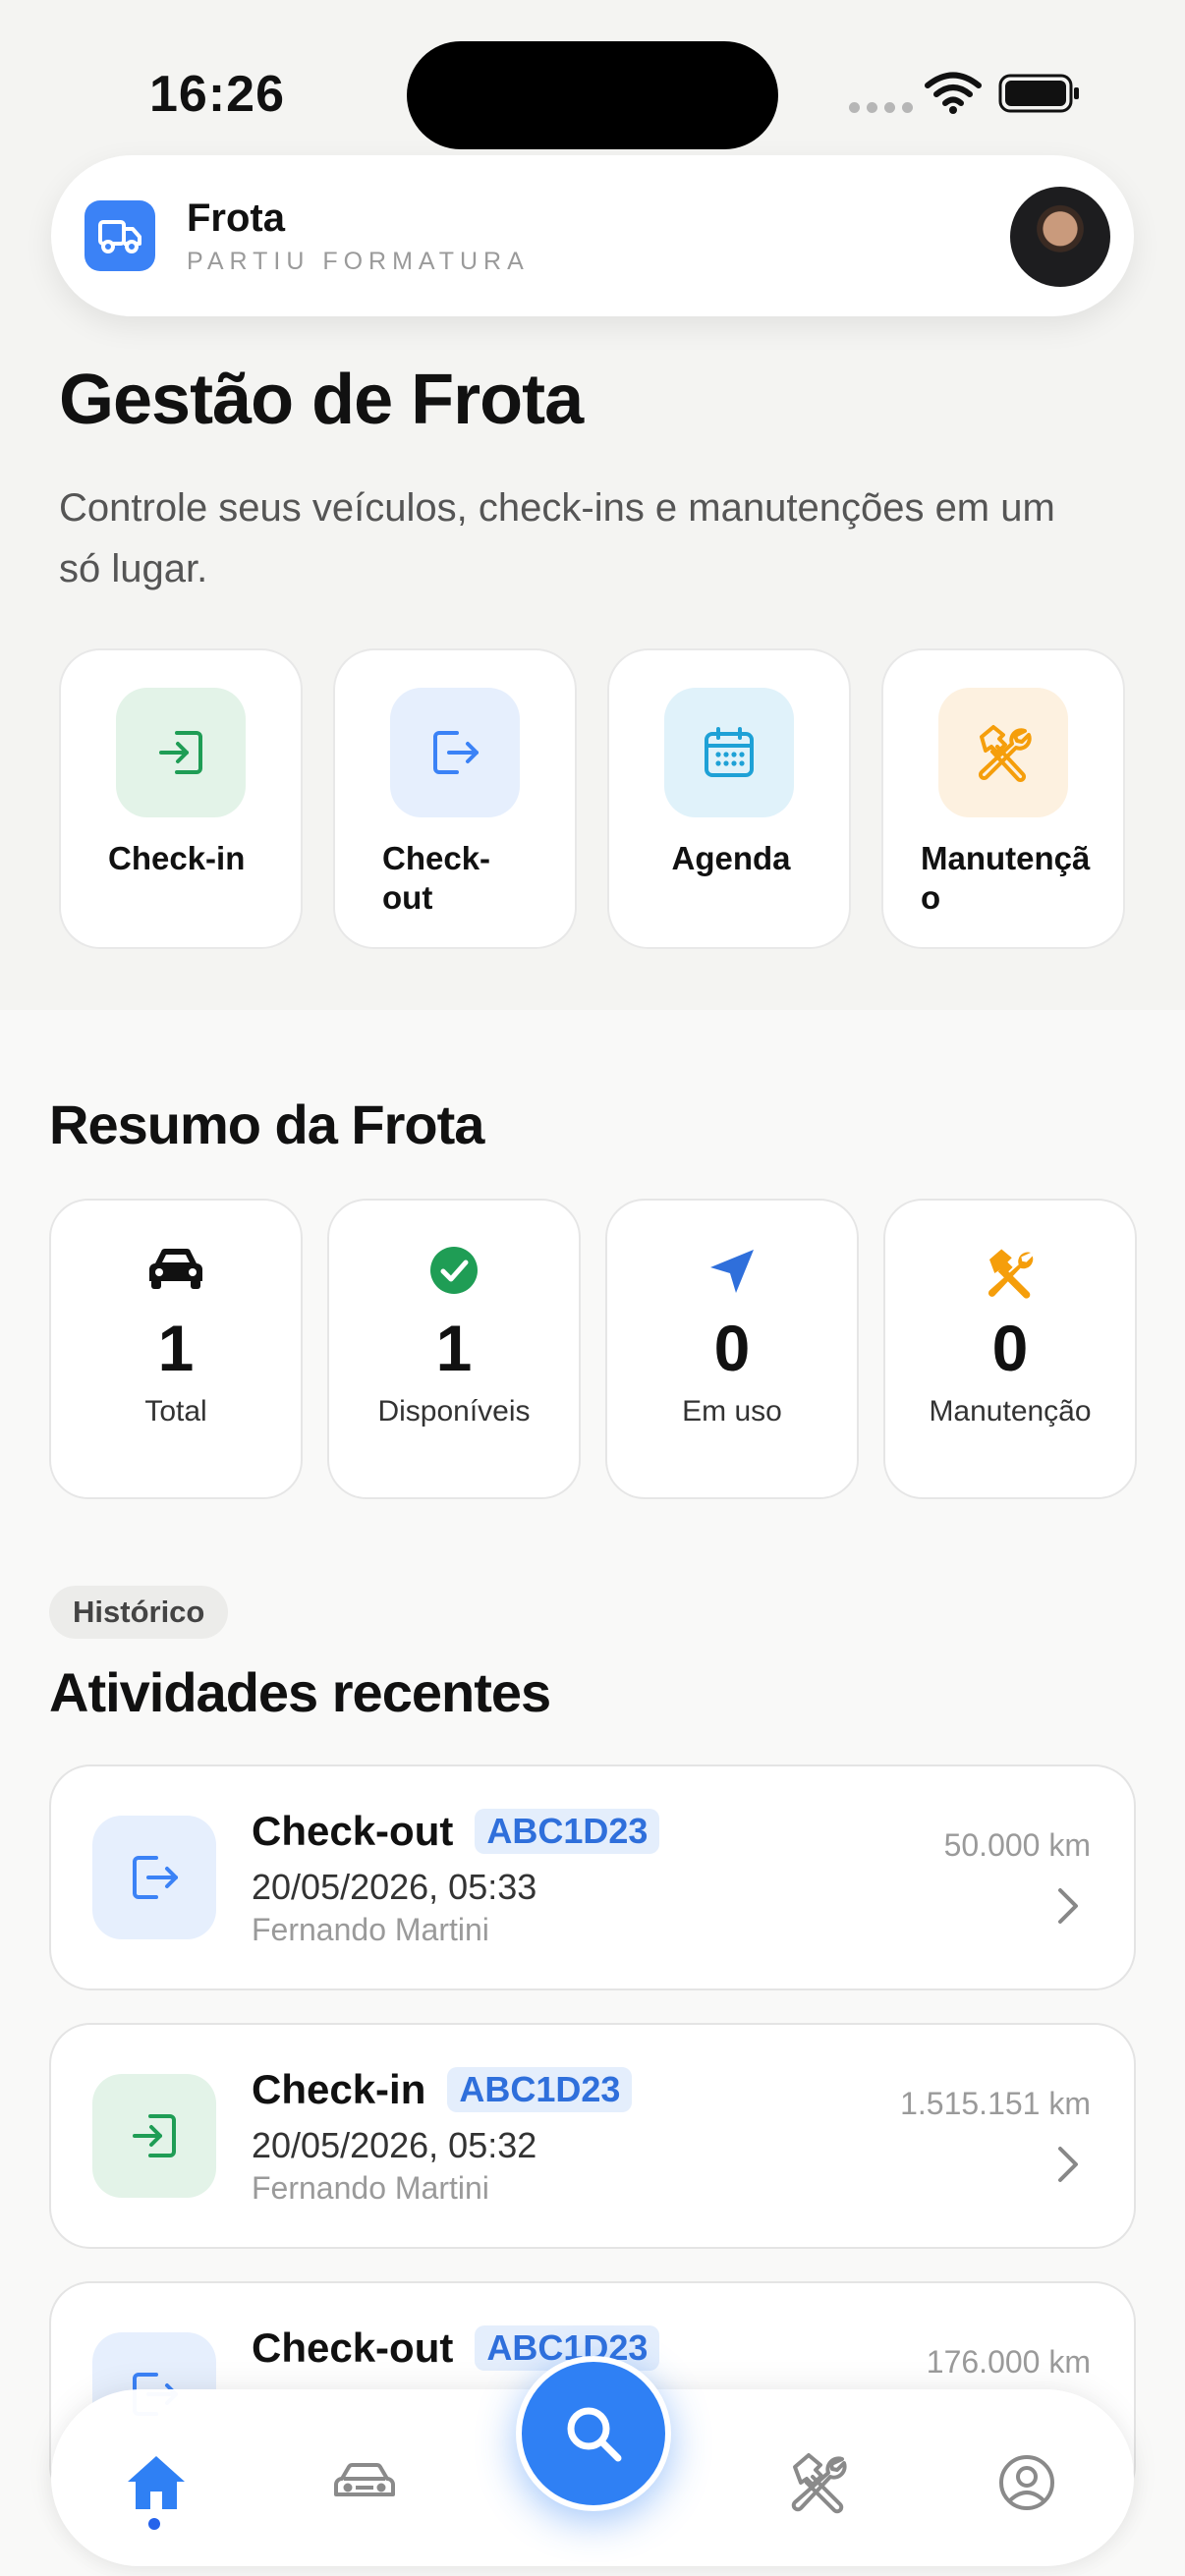  I want to click on avatar, so click(1060, 237).